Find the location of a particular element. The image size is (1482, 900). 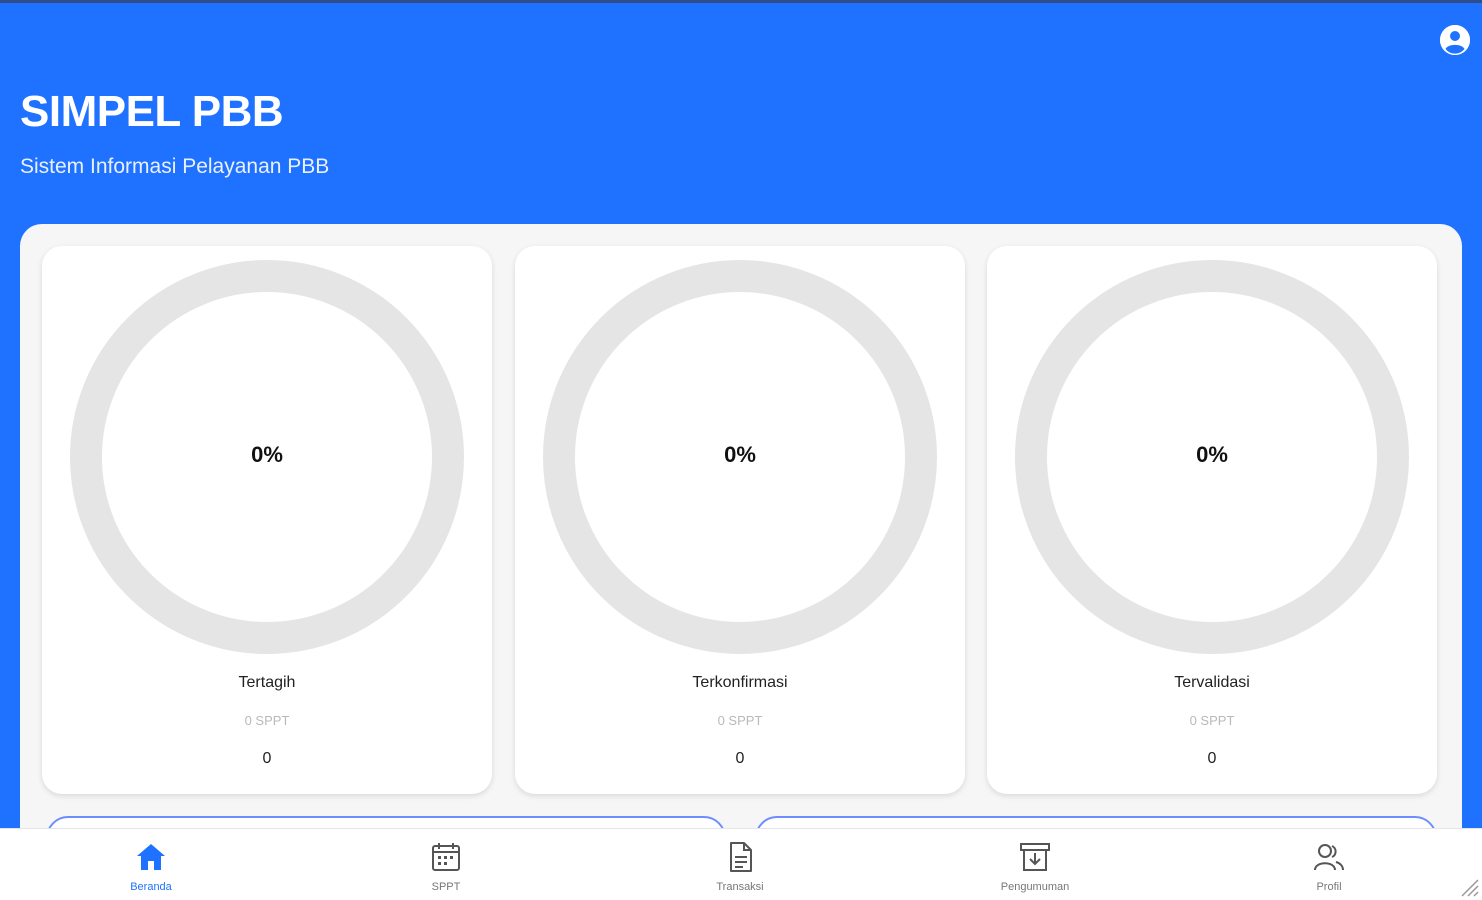

nav-label: Pengumuman is located at coordinates (1035, 887).